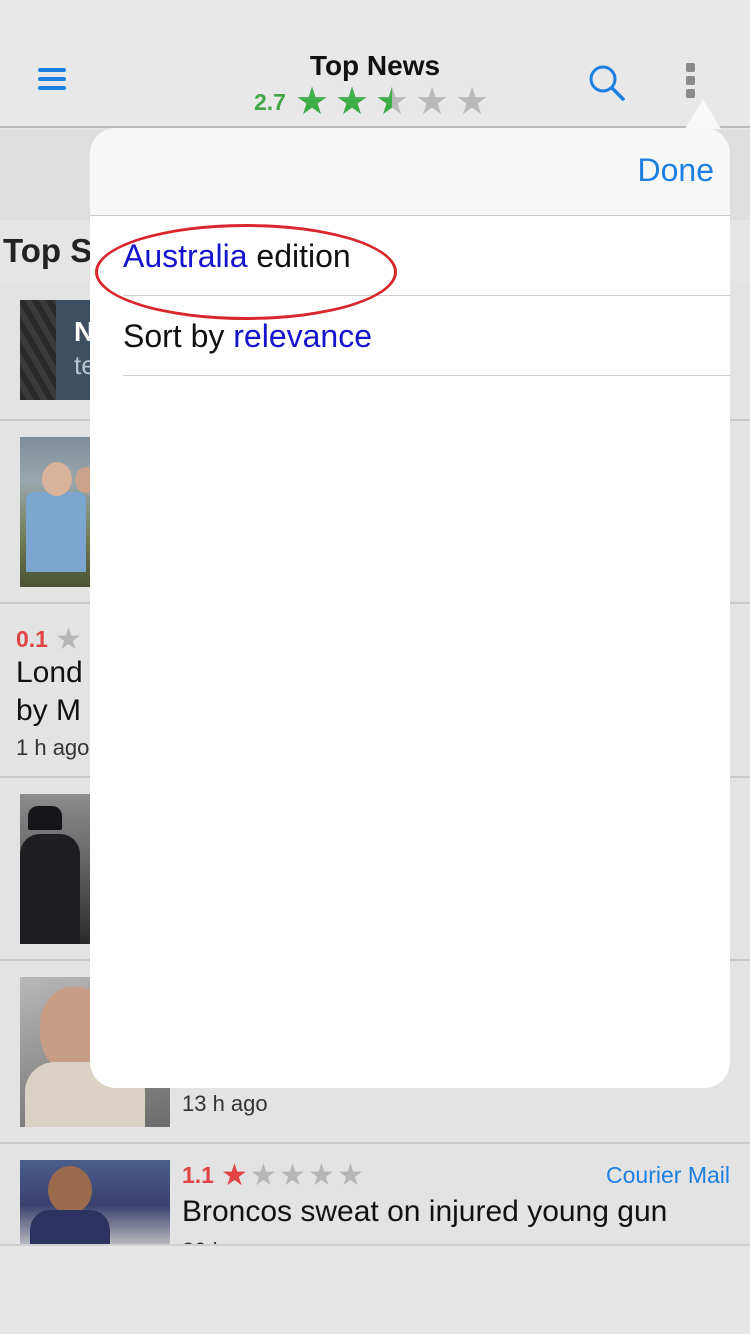 This screenshot has height=1334, width=750. What do you see at coordinates (270, 101) in the screenshot?
I see `rating-value: 2.7` at bounding box center [270, 101].